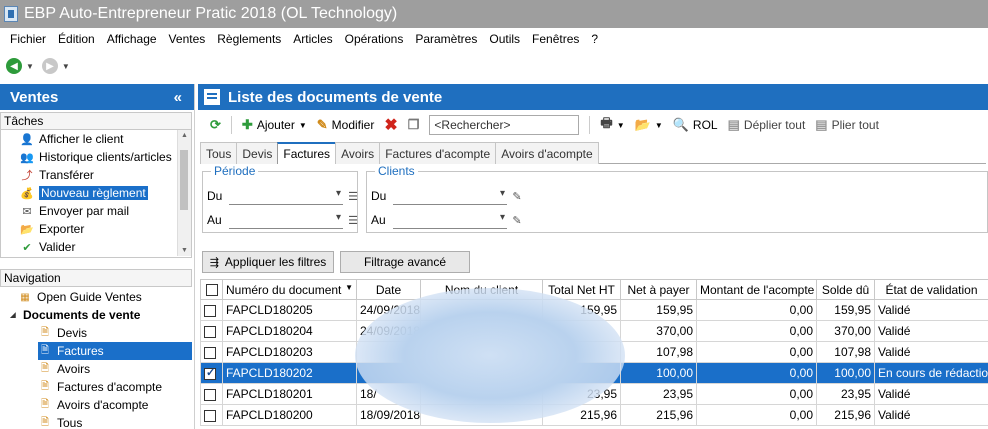 This screenshot has height=429, width=988. I want to click on nav-avoirs: 🗎 Avoirs, so click(64, 369).